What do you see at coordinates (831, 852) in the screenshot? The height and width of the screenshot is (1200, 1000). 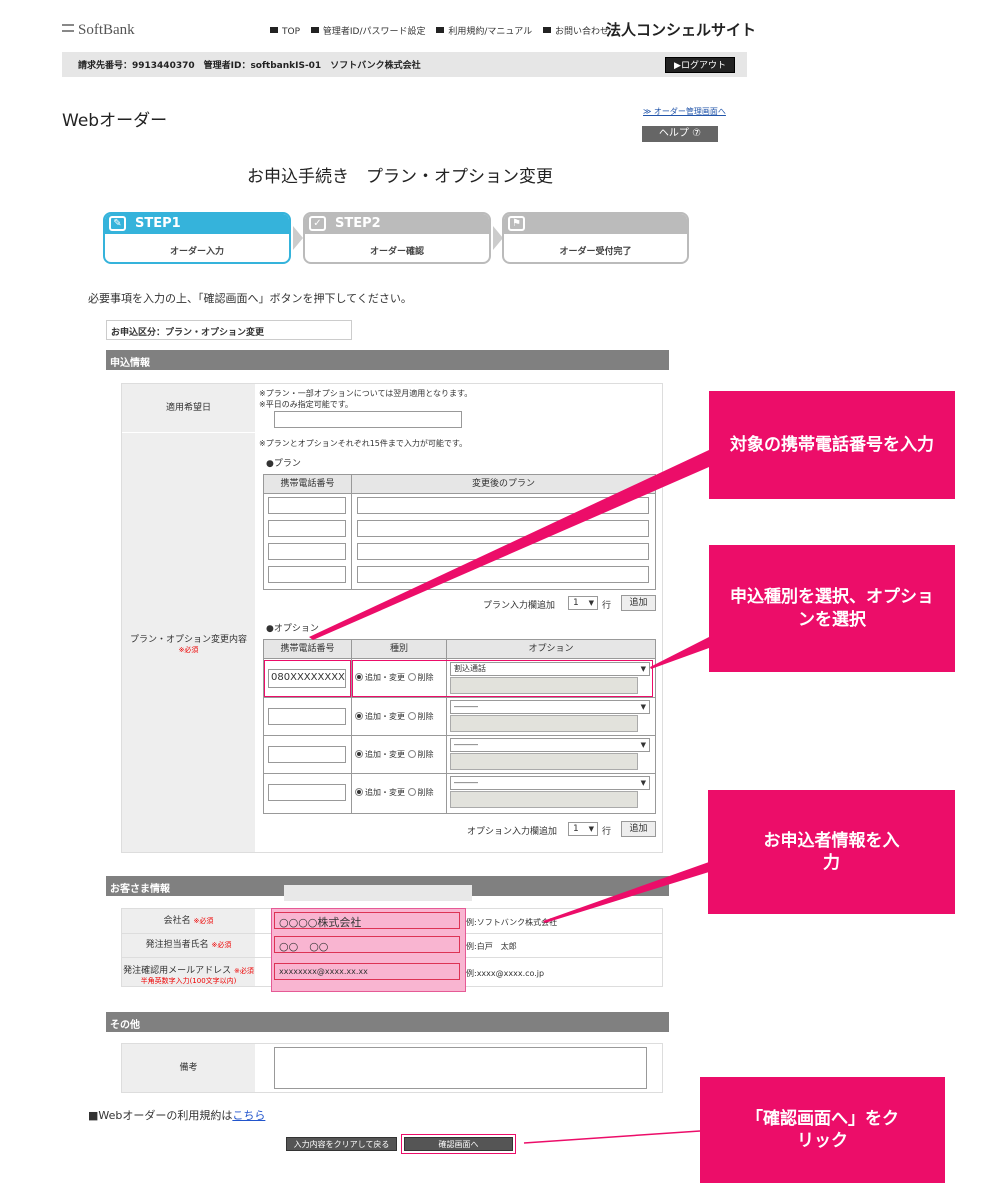 I see `callout-customer: お申込者情報を入力` at bounding box center [831, 852].